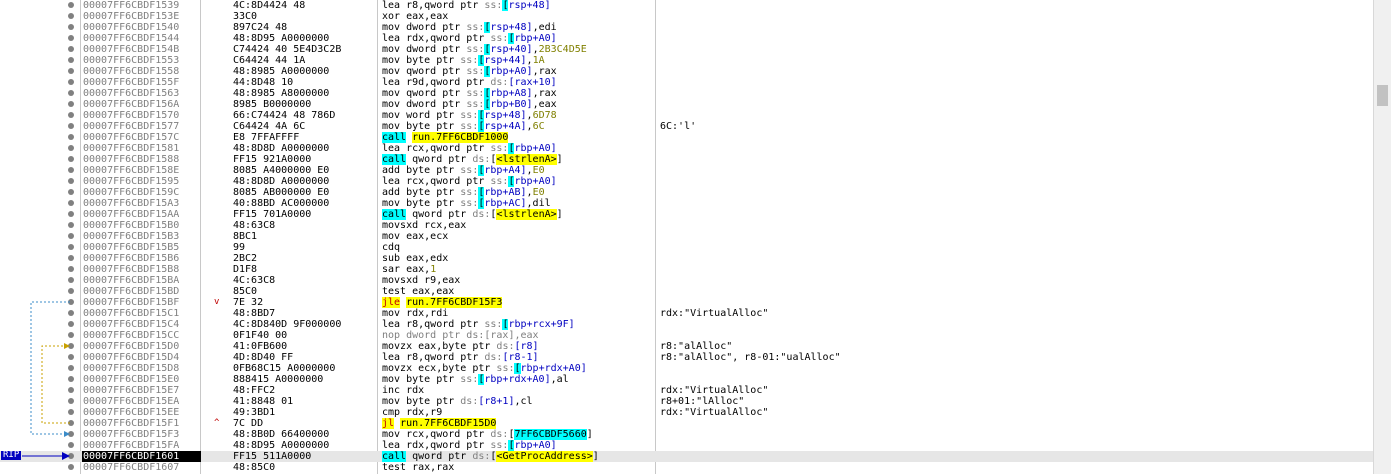 The width and height of the screenshot is (1391, 474). I want to click on disassembly-cell: nop dword ptr ds:[rax],eax, so click(460, 335).